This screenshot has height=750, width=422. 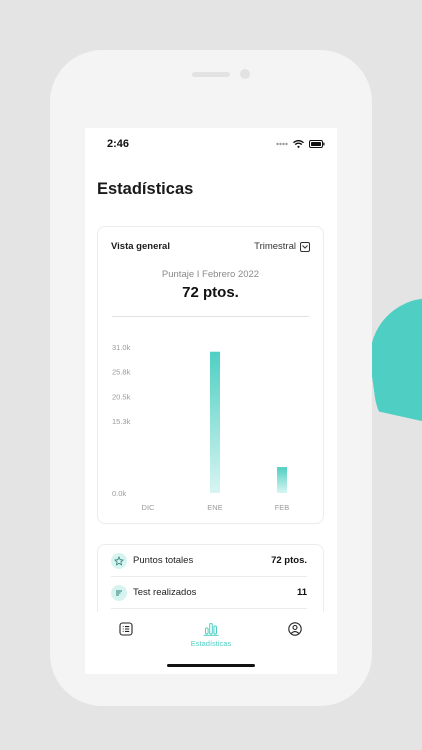 What do you see at coordinates (245, 74) in the screenshot?
I see `front-camera` at bounding box center [245, 74].